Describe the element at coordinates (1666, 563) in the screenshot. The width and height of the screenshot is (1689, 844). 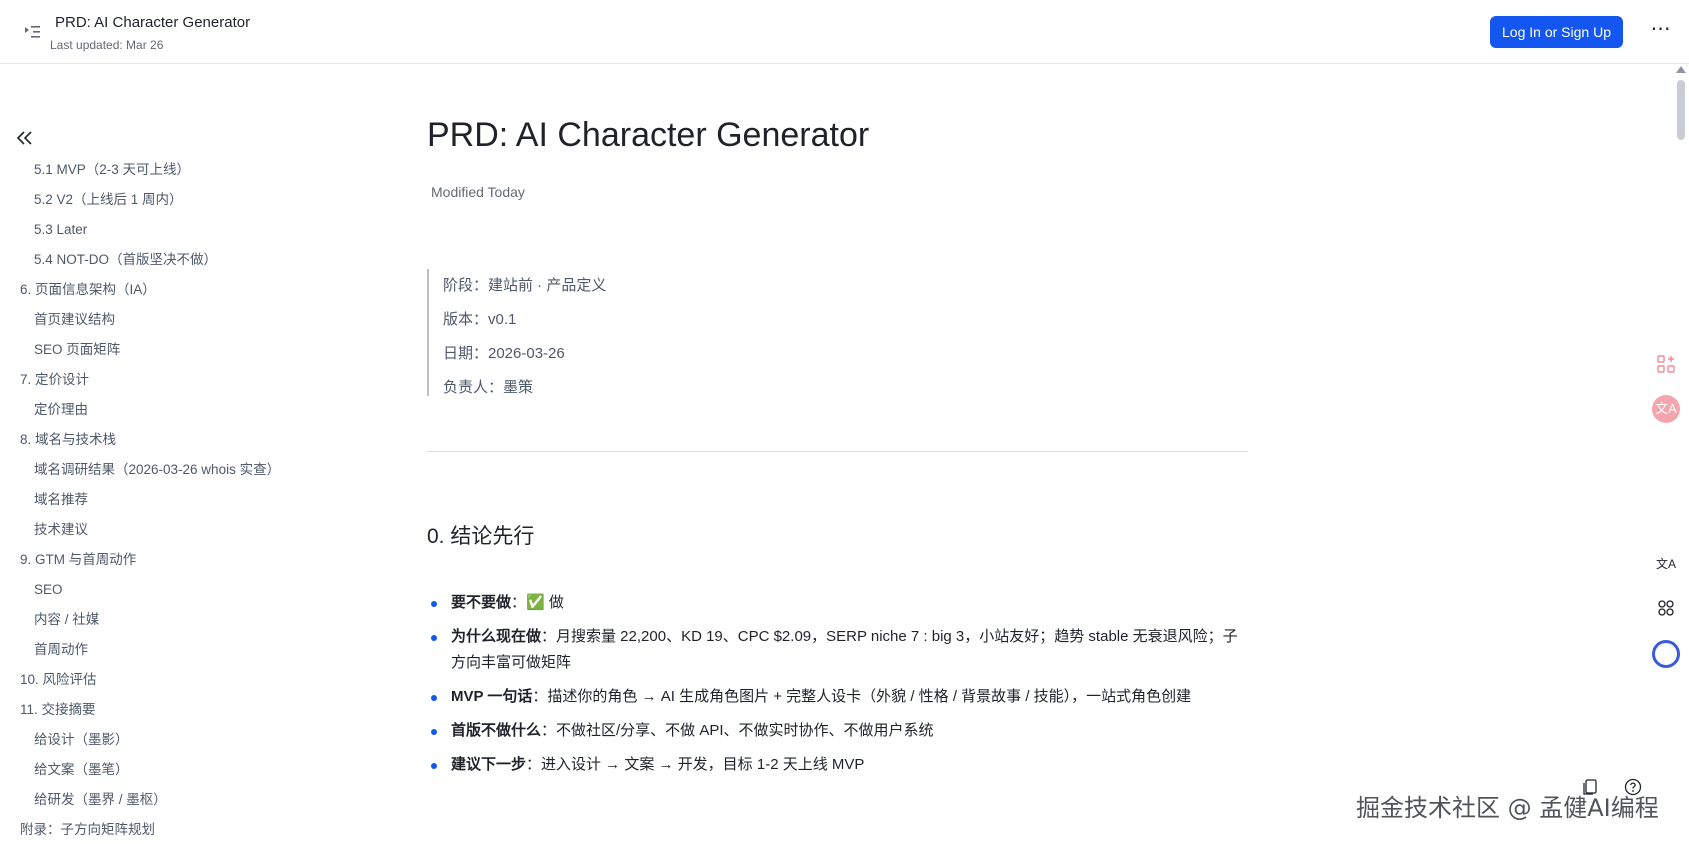
I see `translate-small-icon: 文A` at that location.